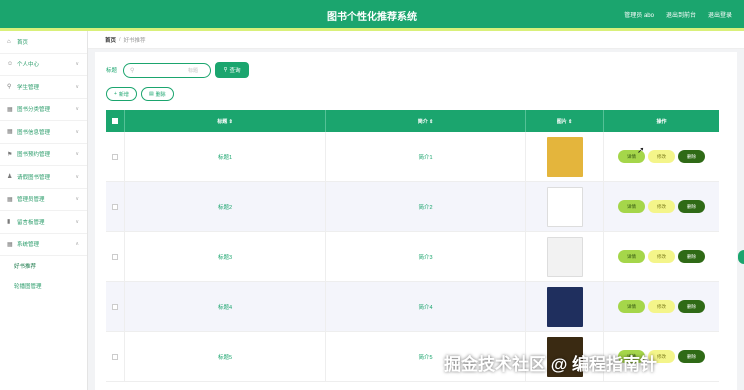  Describe the element at coordinates (225, 356) in the screenshot. I see `row-title: 标题5` at that location.